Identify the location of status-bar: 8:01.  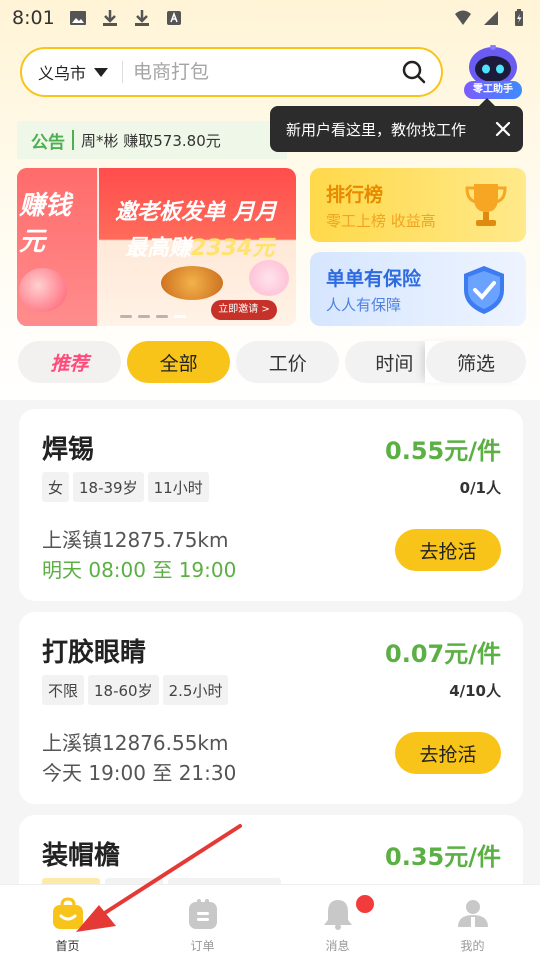
(270, 18).